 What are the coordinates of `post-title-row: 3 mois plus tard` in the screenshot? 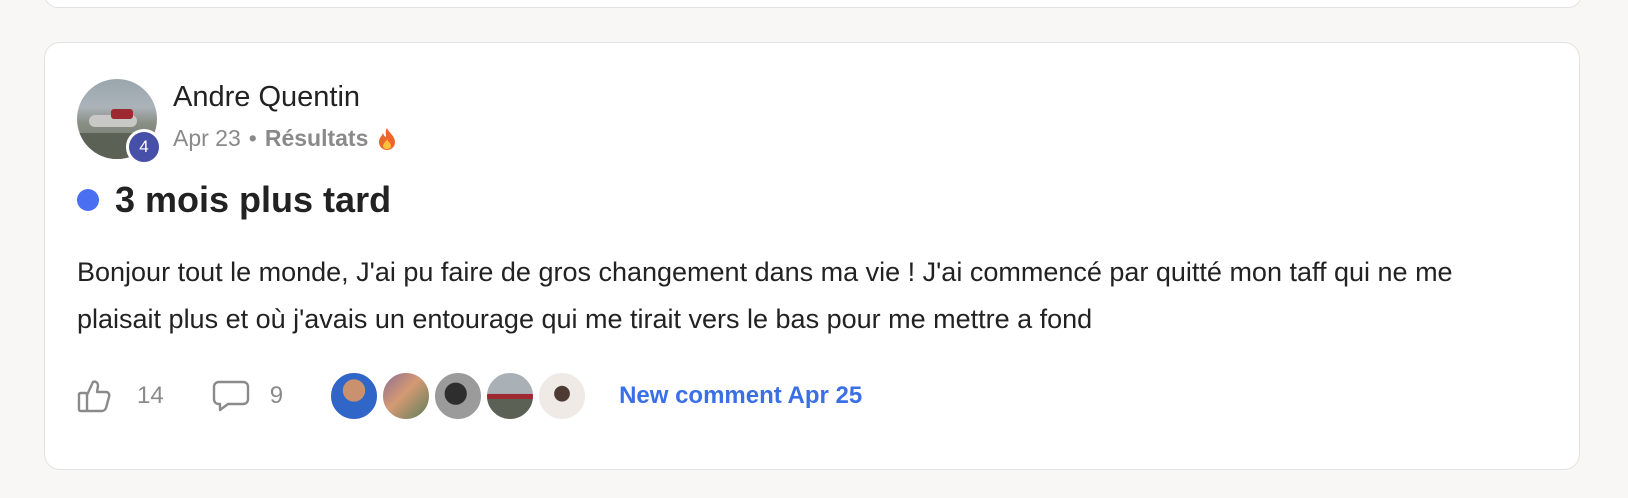 It's located at (234, 200).